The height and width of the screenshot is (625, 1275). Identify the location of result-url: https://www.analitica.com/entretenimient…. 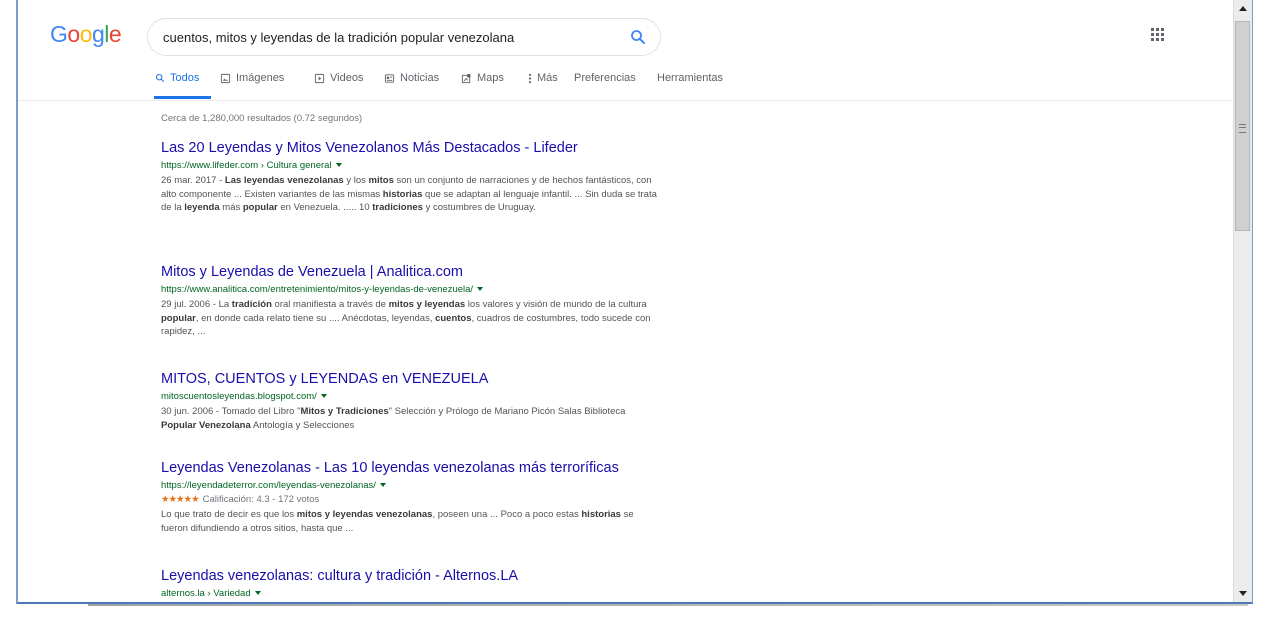
(411, 289).